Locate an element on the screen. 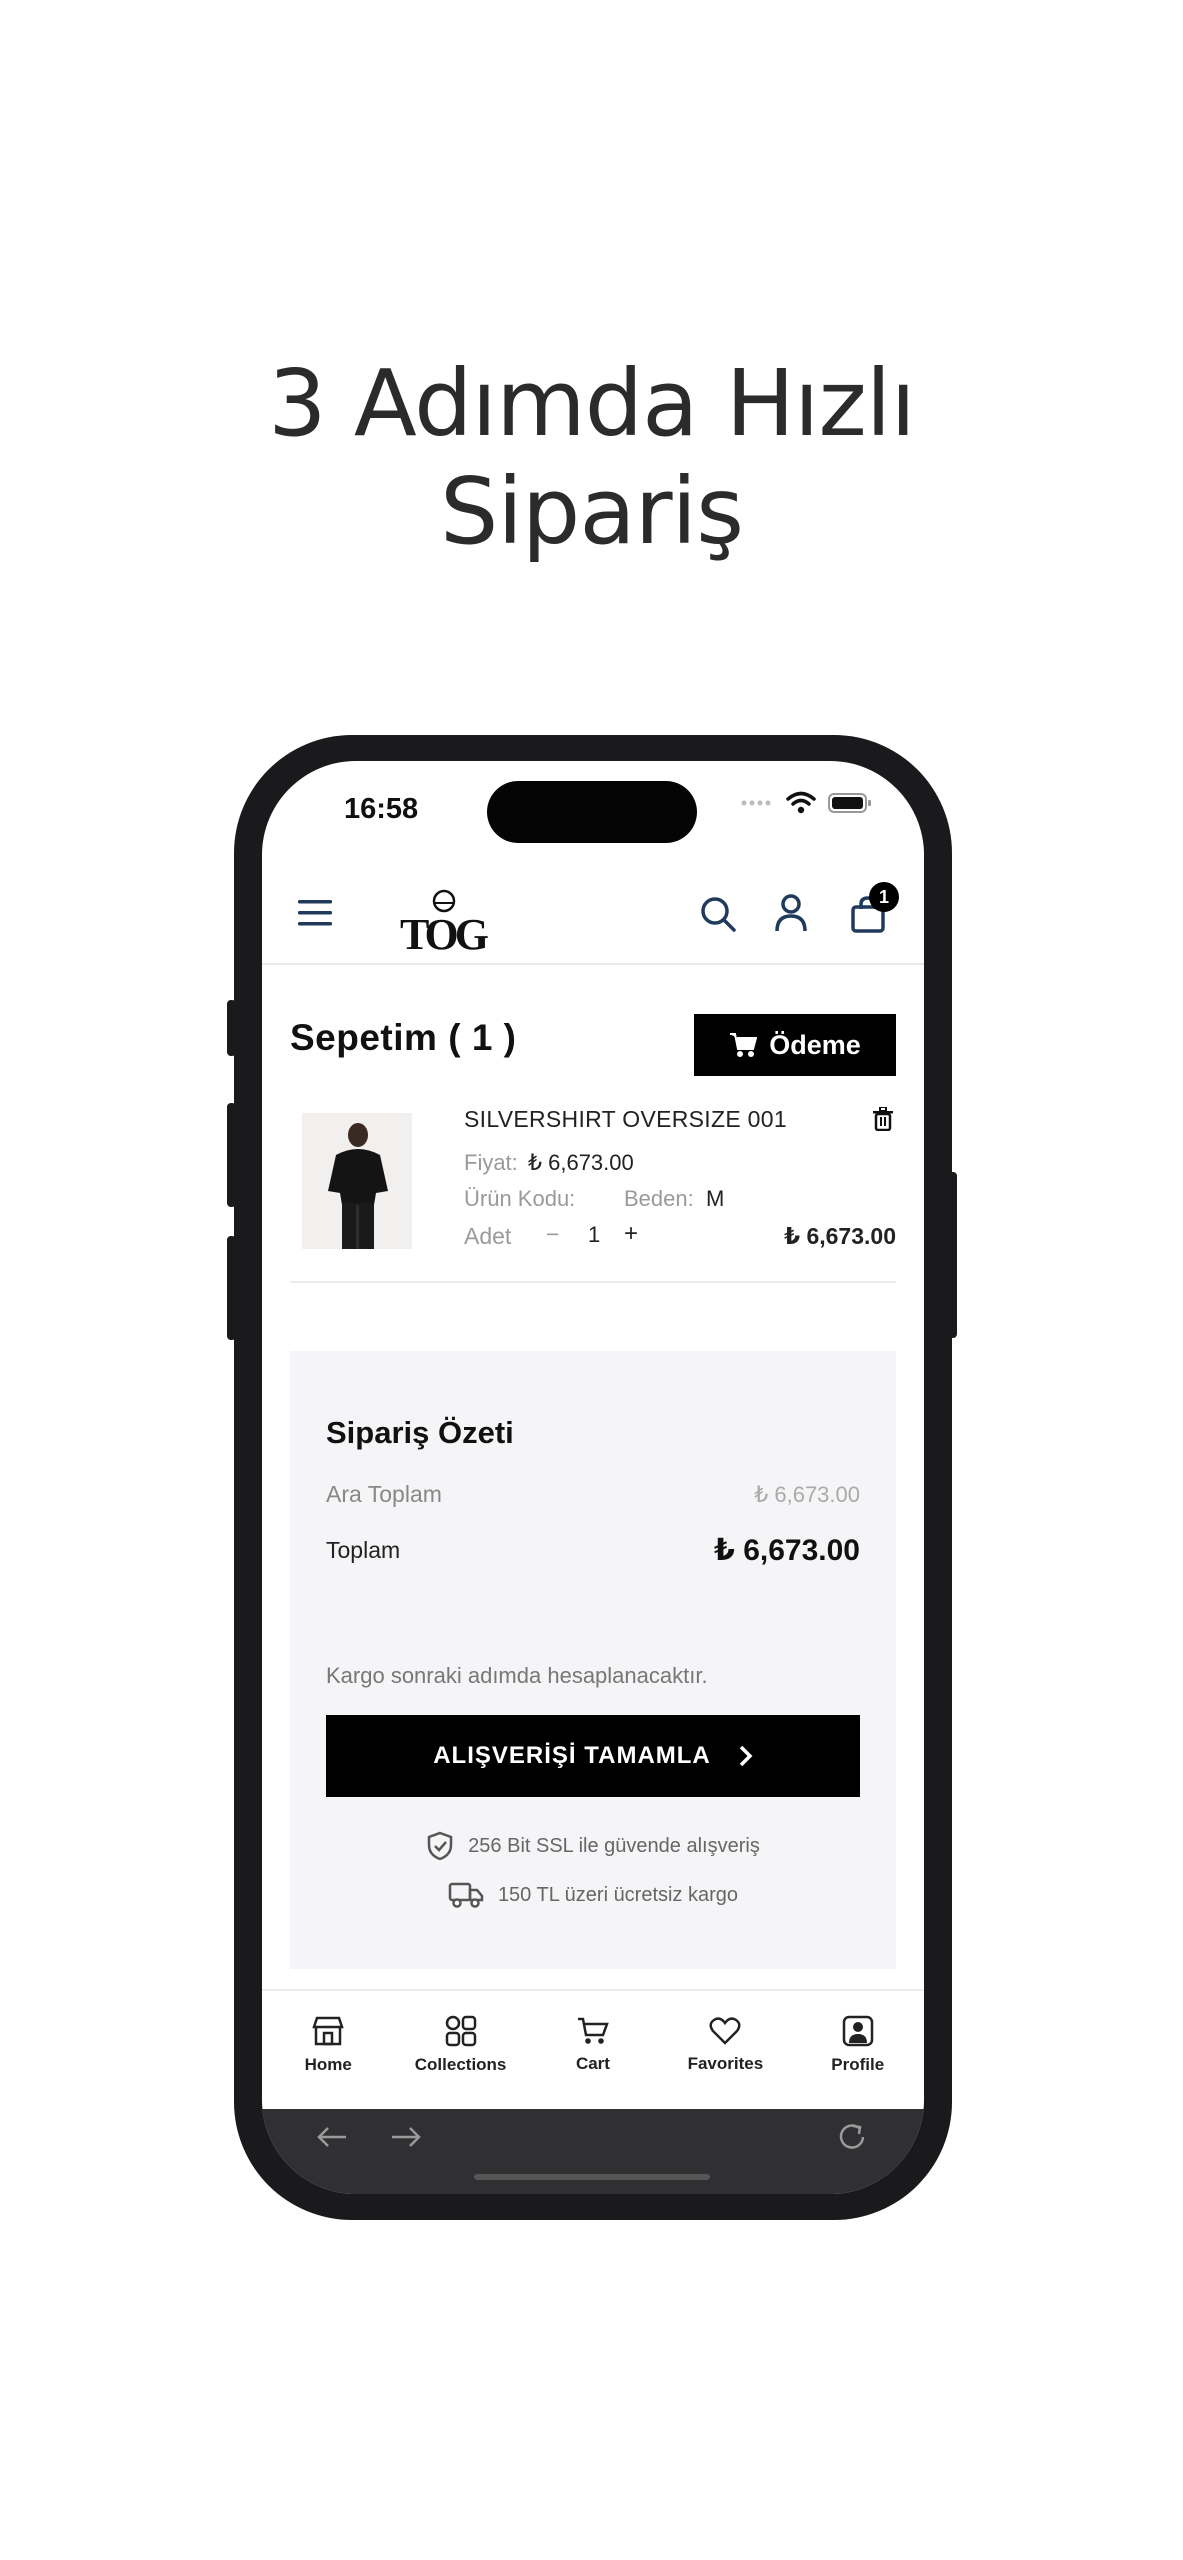  product-thumbnail is located at coordinates (357, 1181).